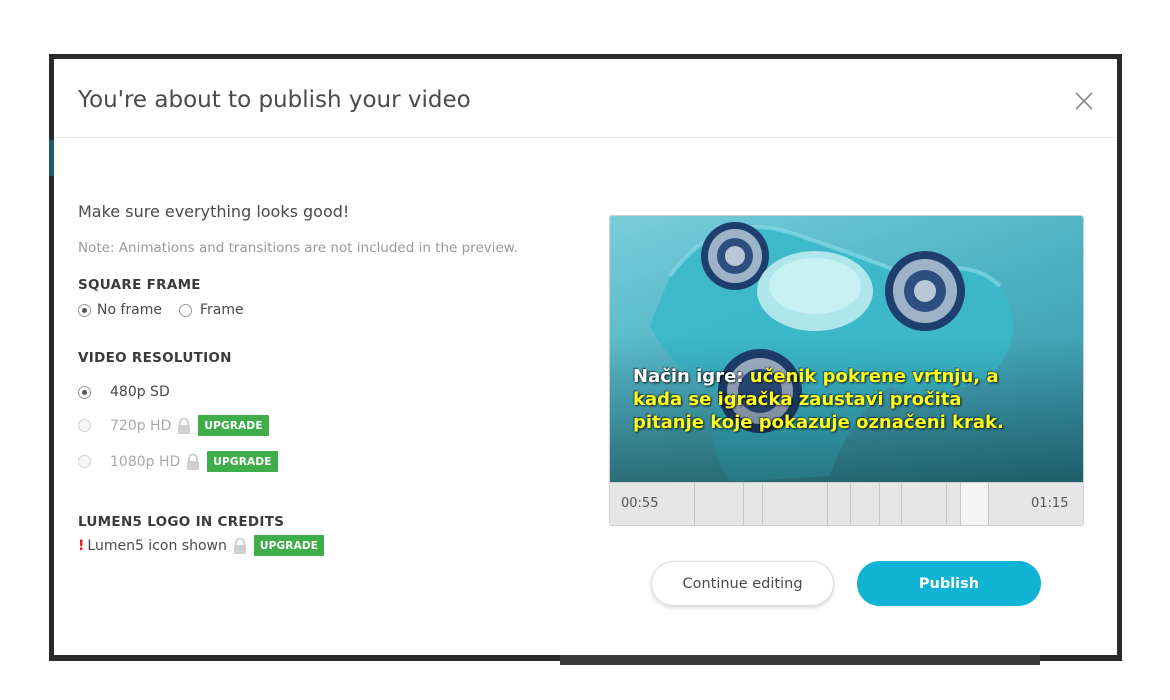 Image resolution: width=1170 pixels, height=700 pixels. What do you see at coordinates (141, 425) in the screenshot?
I see `resolution-label: 720p HD` at bounding box center [141, 425].